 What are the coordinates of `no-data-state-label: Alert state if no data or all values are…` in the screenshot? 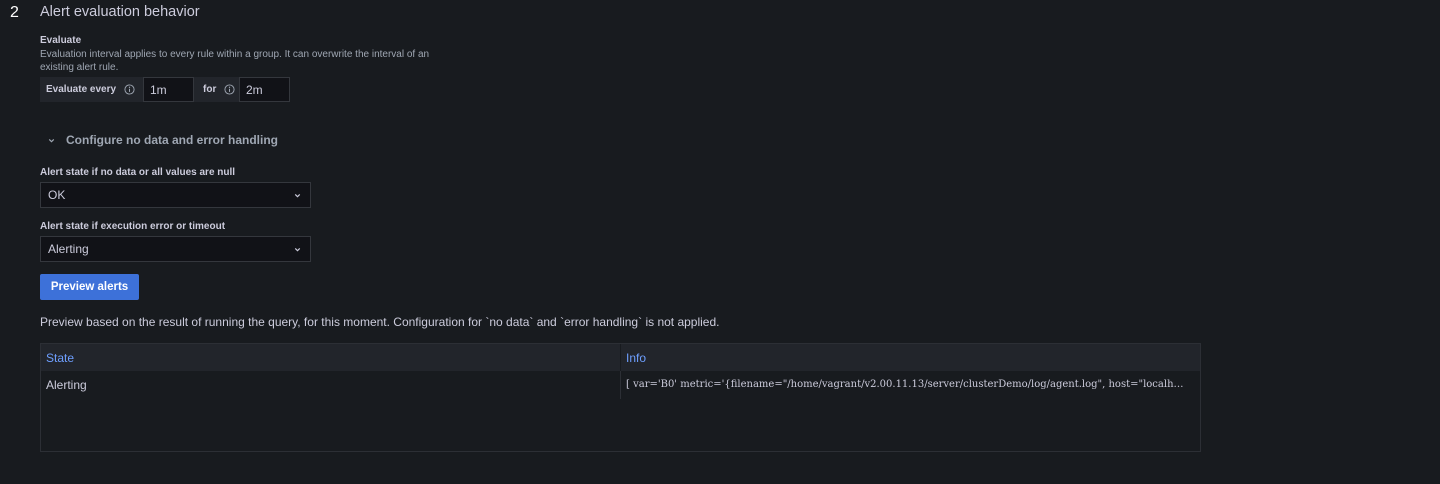 It's located at (138, 172).